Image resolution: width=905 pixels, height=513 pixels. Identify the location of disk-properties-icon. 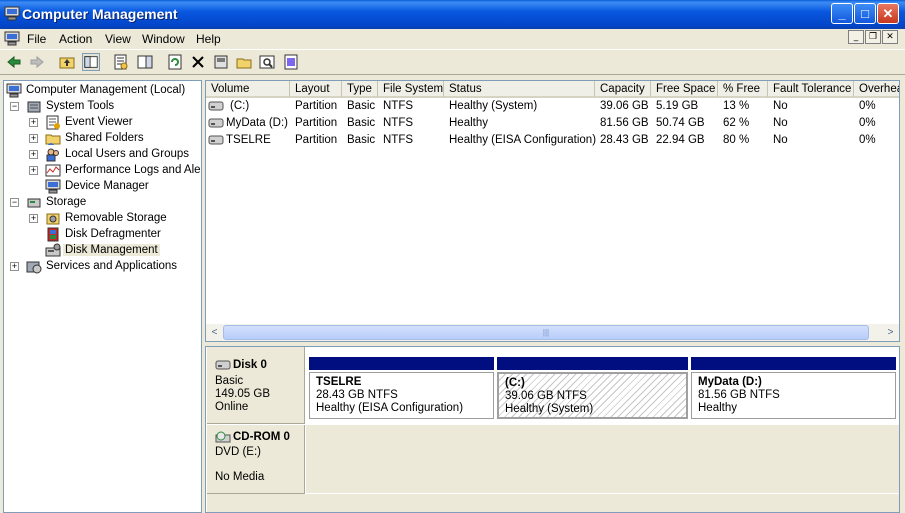
(221, 62).